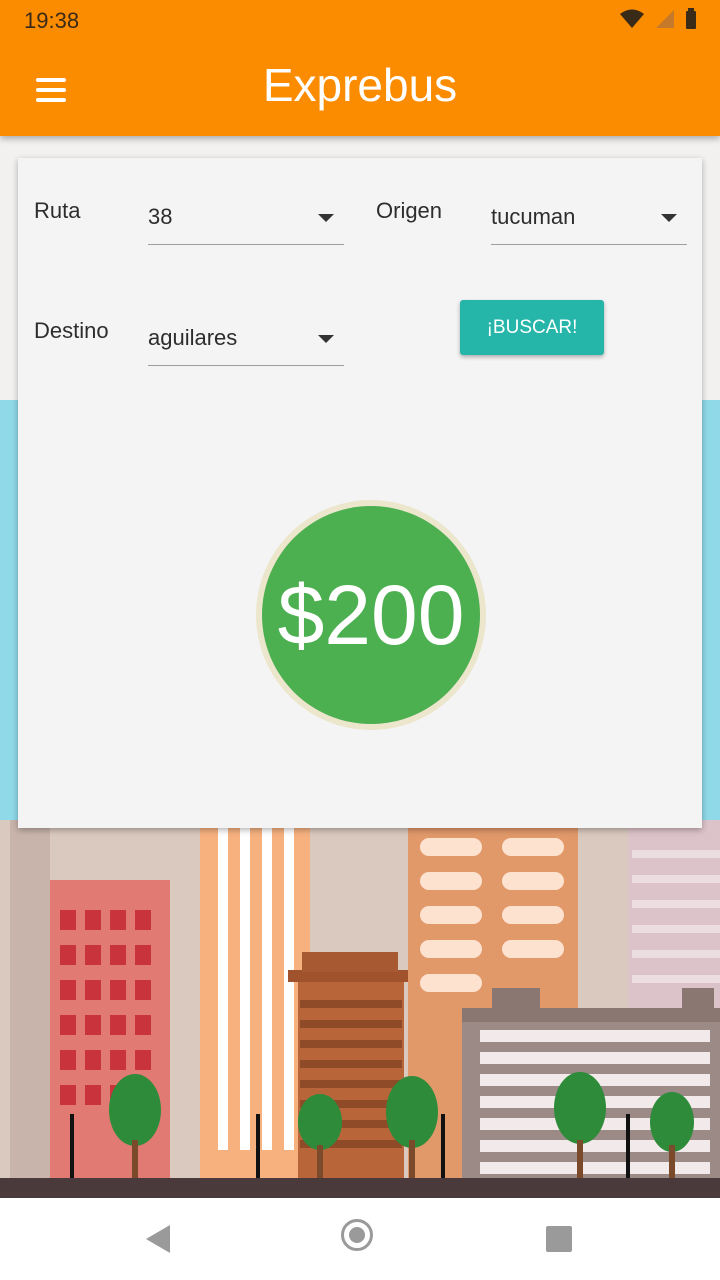 The height and width of the screenshot is (1280, 720). I want to click on status-icons, so click(658, 19).